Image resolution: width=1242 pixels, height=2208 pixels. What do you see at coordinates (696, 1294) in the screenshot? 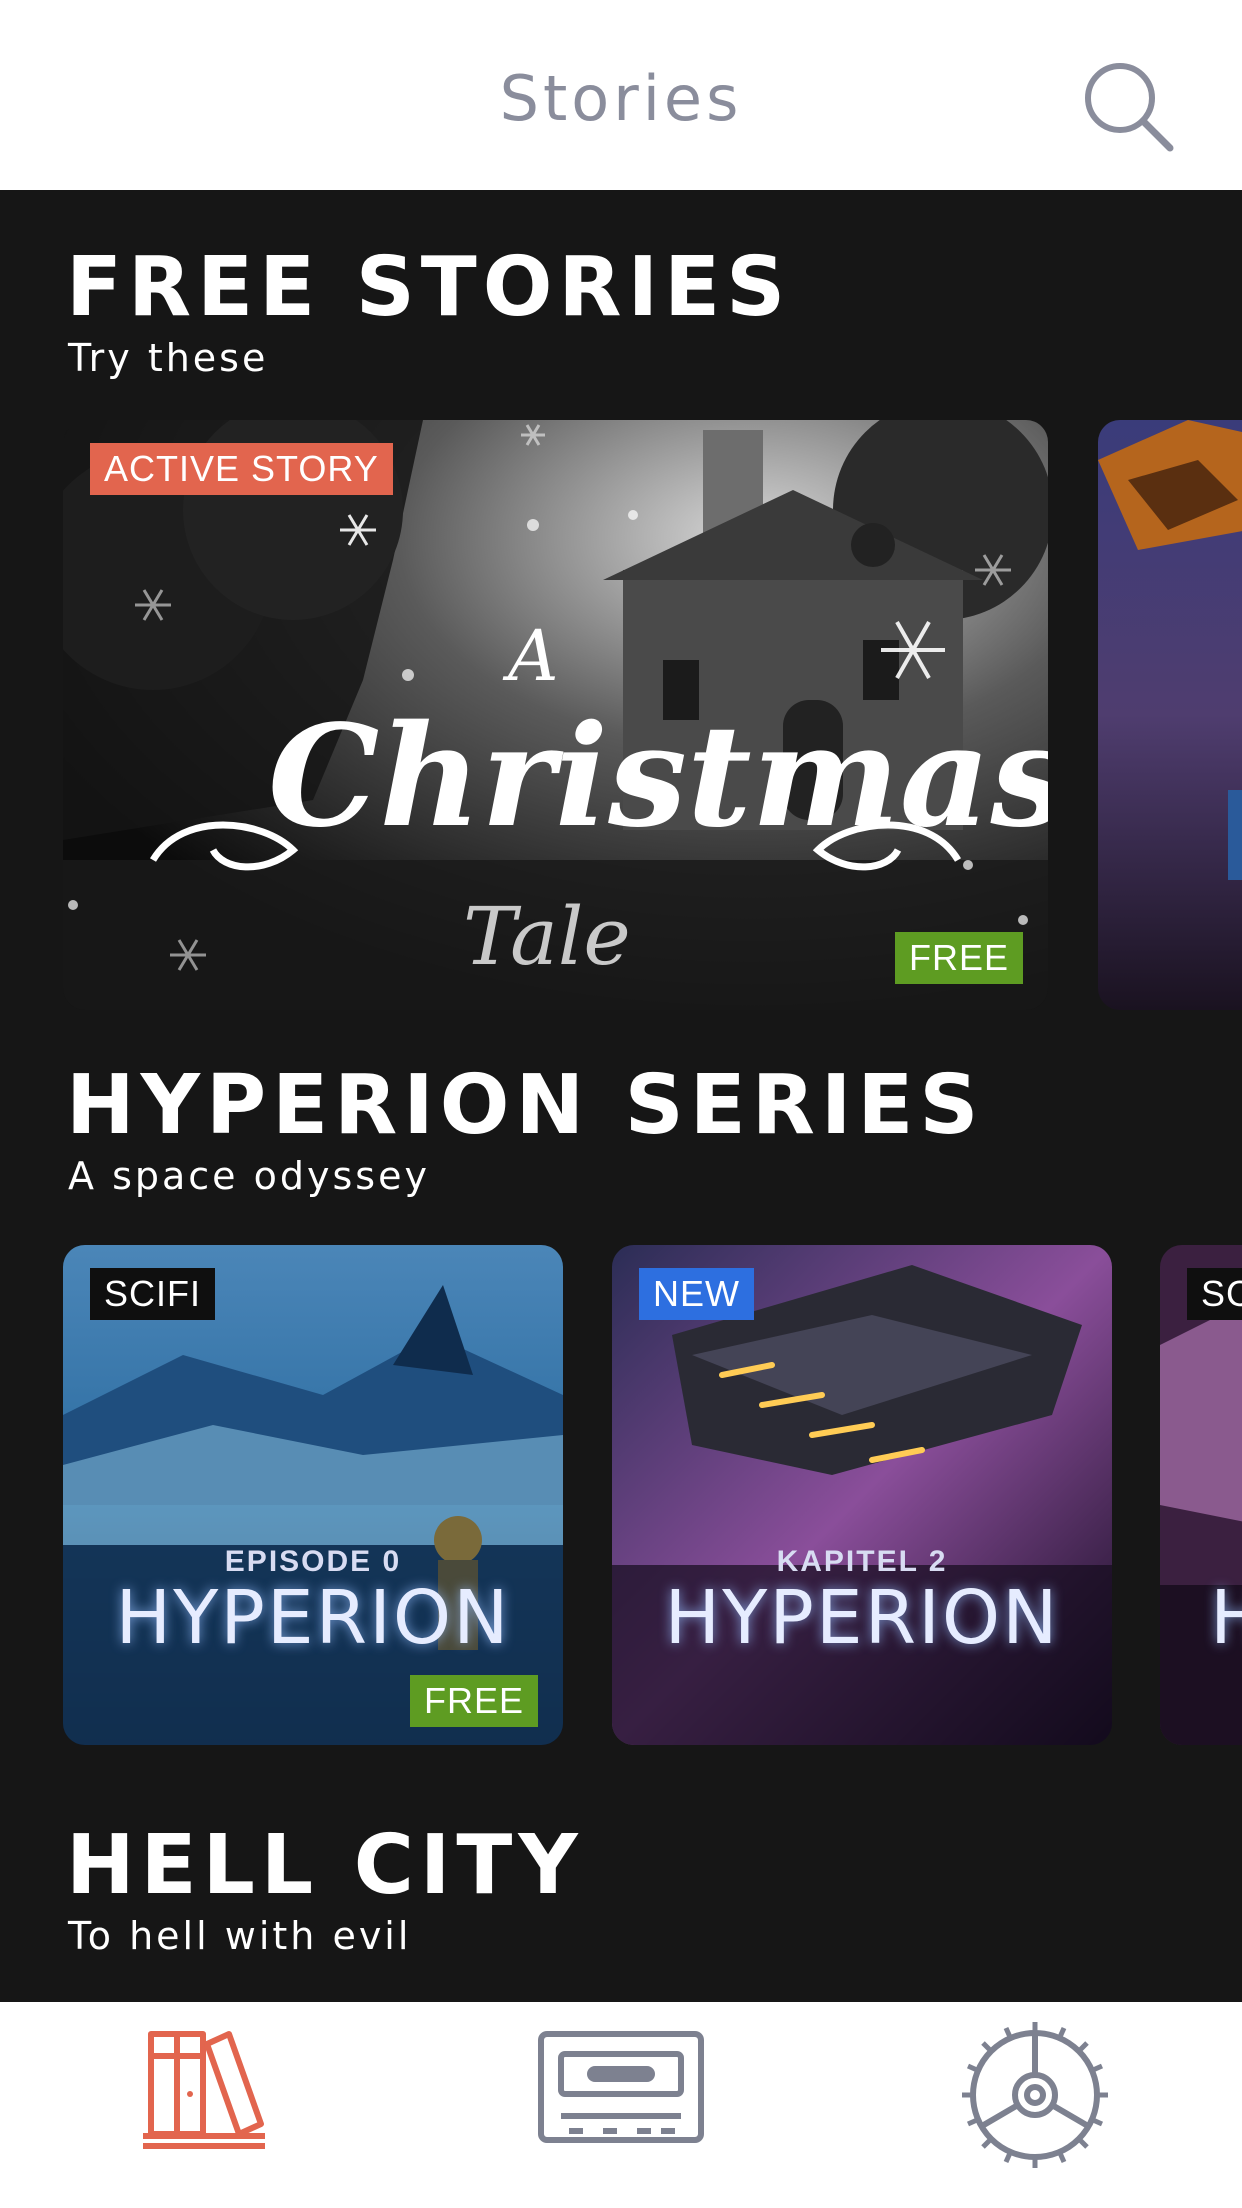
I see `new-badge: NEW` at bounding box center [696, 1294].